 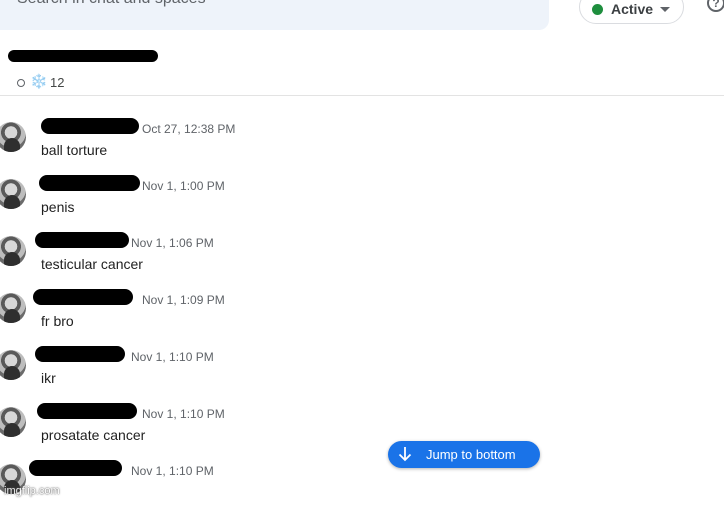 What do you see at coordinates (189, 129) in the screenshot?
I see `message-timestamp: Oct 27, 12:38 PM` at bounding box center [189, 129].